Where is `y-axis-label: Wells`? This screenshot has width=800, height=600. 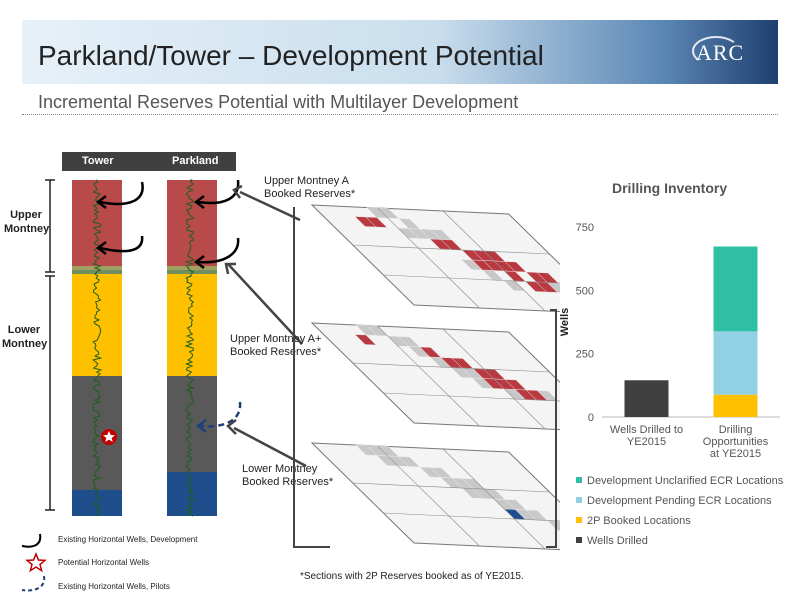 y-axis-label: Wells is located at coordinates (565, 322).